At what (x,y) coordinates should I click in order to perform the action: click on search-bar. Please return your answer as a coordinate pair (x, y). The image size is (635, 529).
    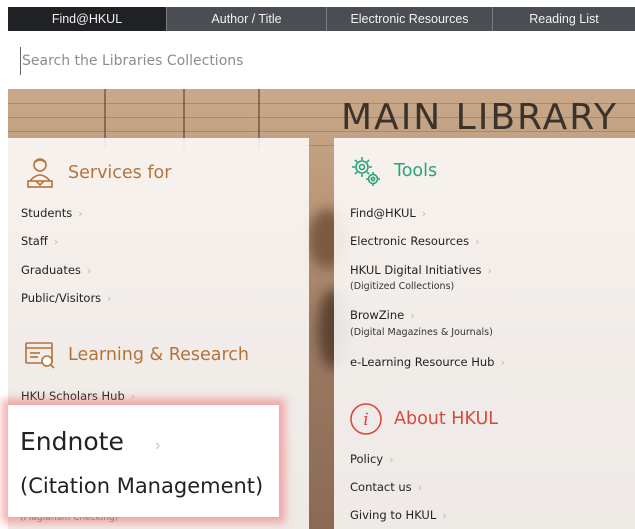
    Looking at the image, I should click on (321, 60).